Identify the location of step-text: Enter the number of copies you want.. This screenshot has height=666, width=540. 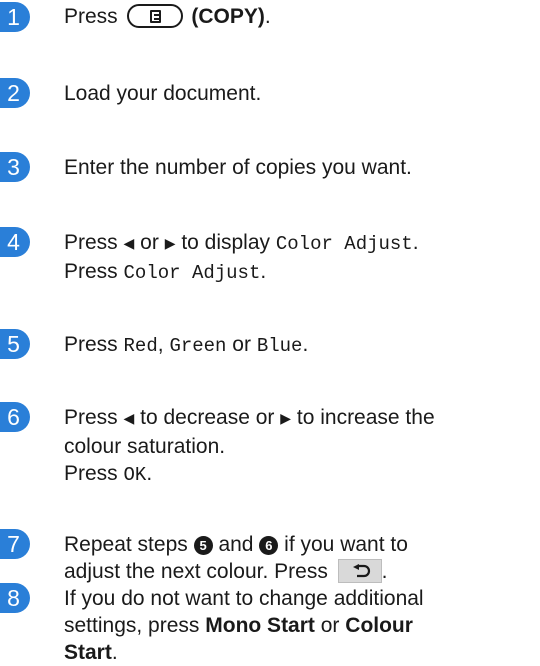
(238, 167).